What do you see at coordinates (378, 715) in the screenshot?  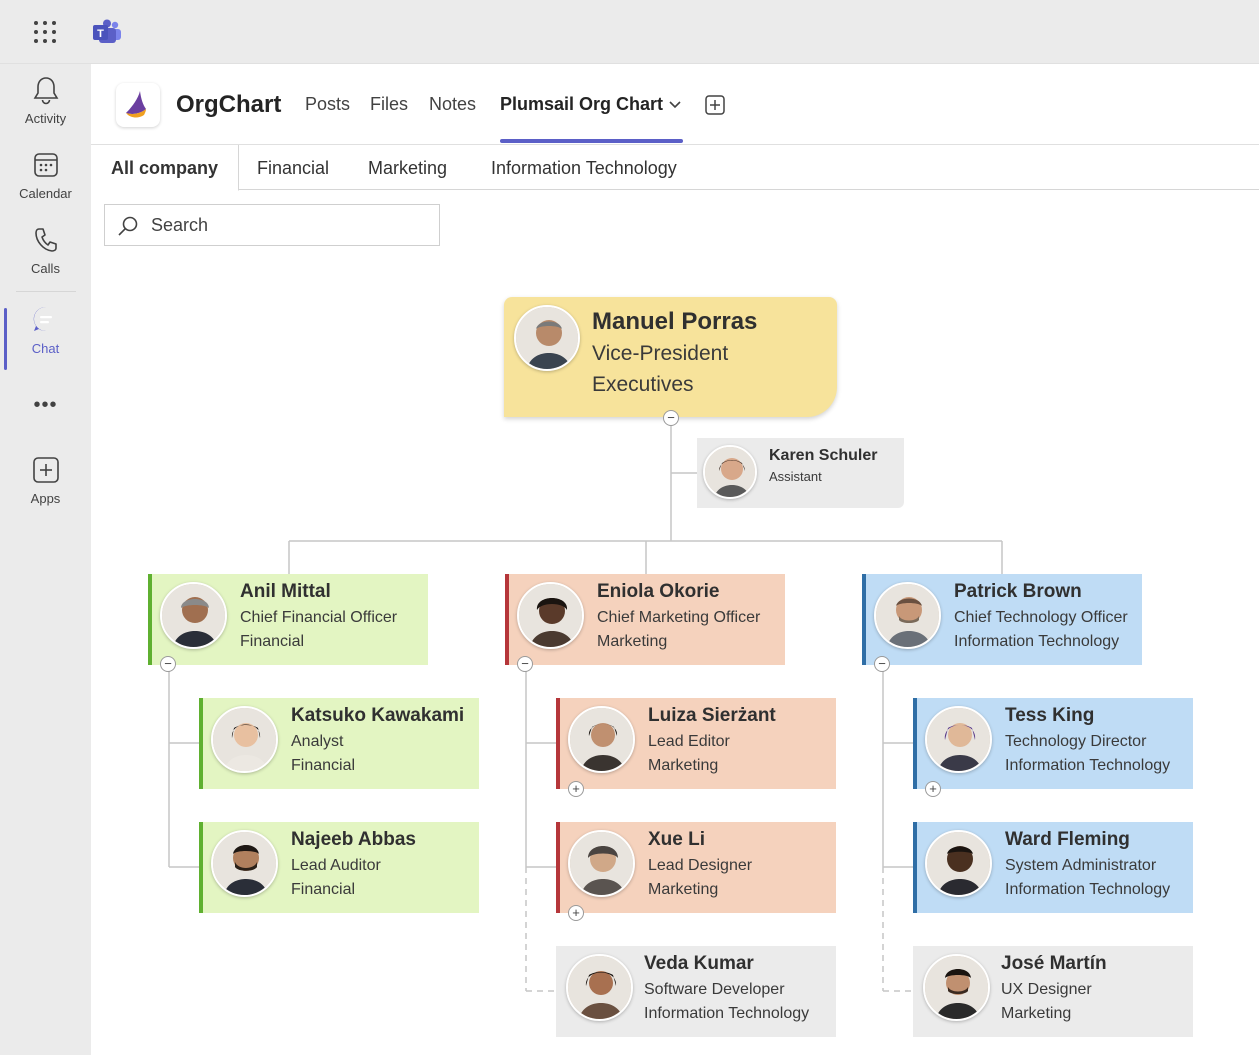 I see `person-name: Katsuko Kawakami` at bounding box center [378, 715].